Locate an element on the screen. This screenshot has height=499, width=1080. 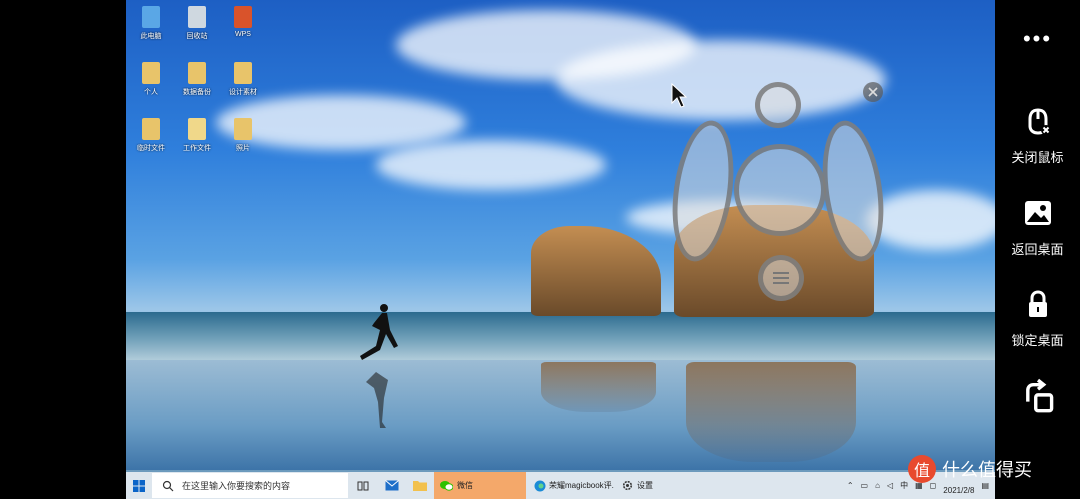
taskbar-settings: 设置 is located at coordinates (659, 485).